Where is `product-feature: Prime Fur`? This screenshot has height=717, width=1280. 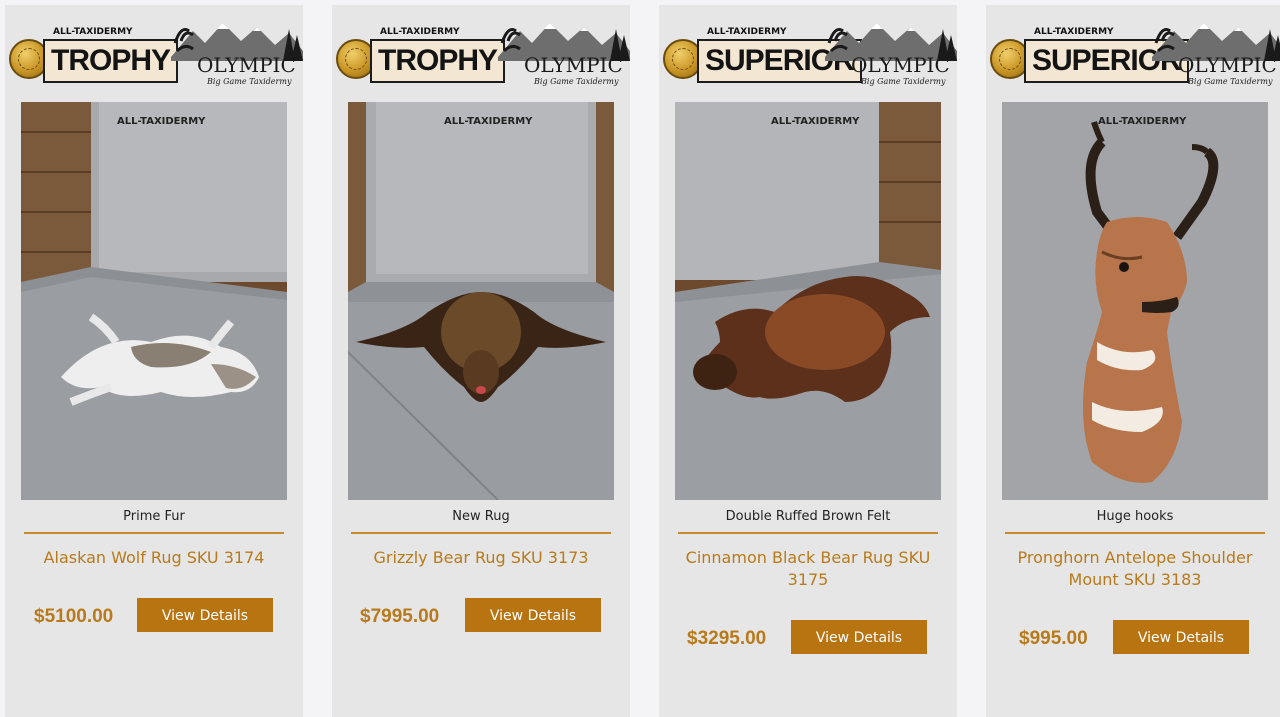 product-feature: Prime Fur is located at coordinates (154, 516).